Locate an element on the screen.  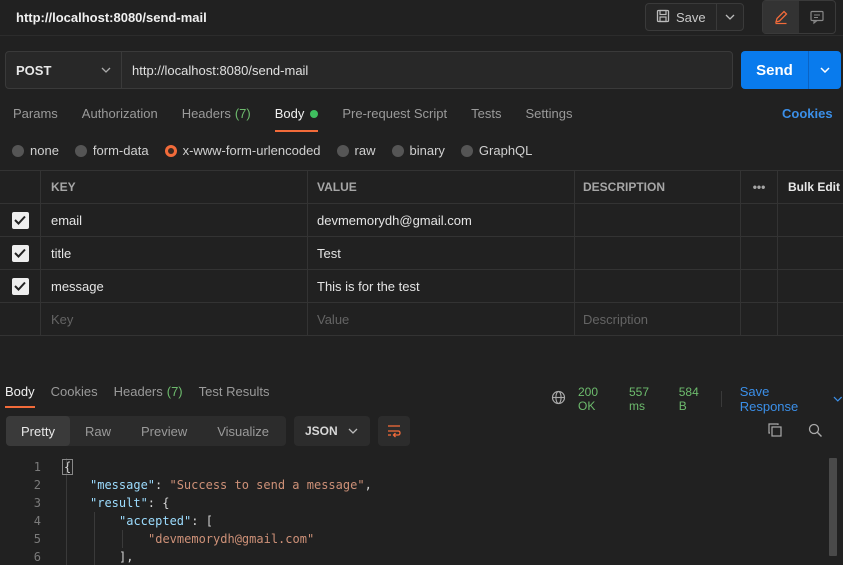
comment-icon is located at coordinates (817, 17).